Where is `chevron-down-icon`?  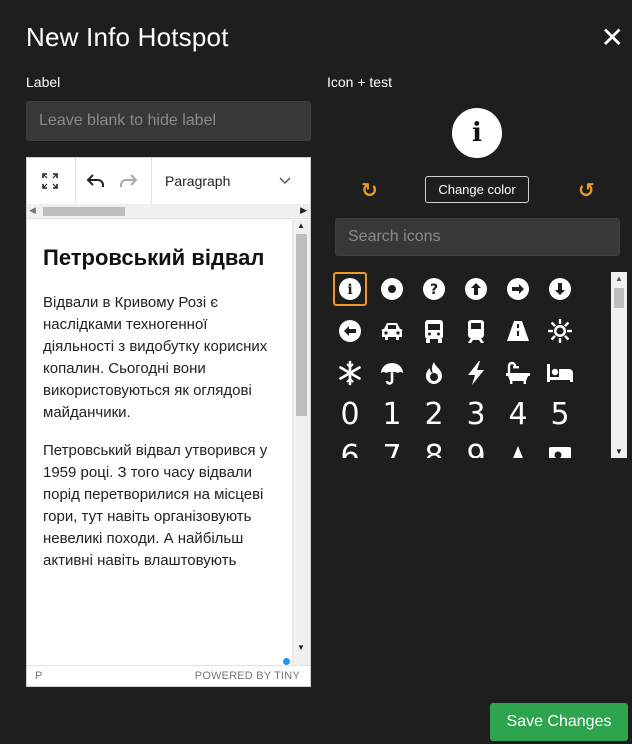
chevron-down-icon is located at coordinates (285, 180).